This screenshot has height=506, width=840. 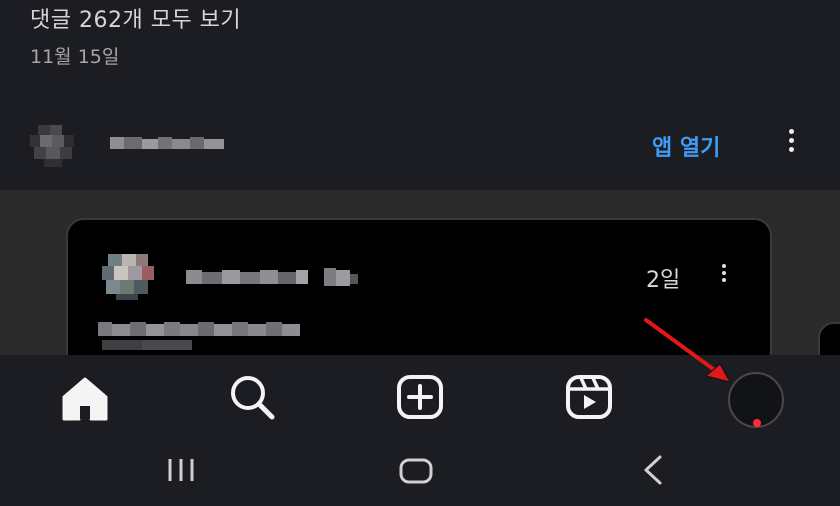 What do you see at coordinates (829, 338) in the screenshot?
I see `adjacent-card-edge` at bounding box center [829, 338].